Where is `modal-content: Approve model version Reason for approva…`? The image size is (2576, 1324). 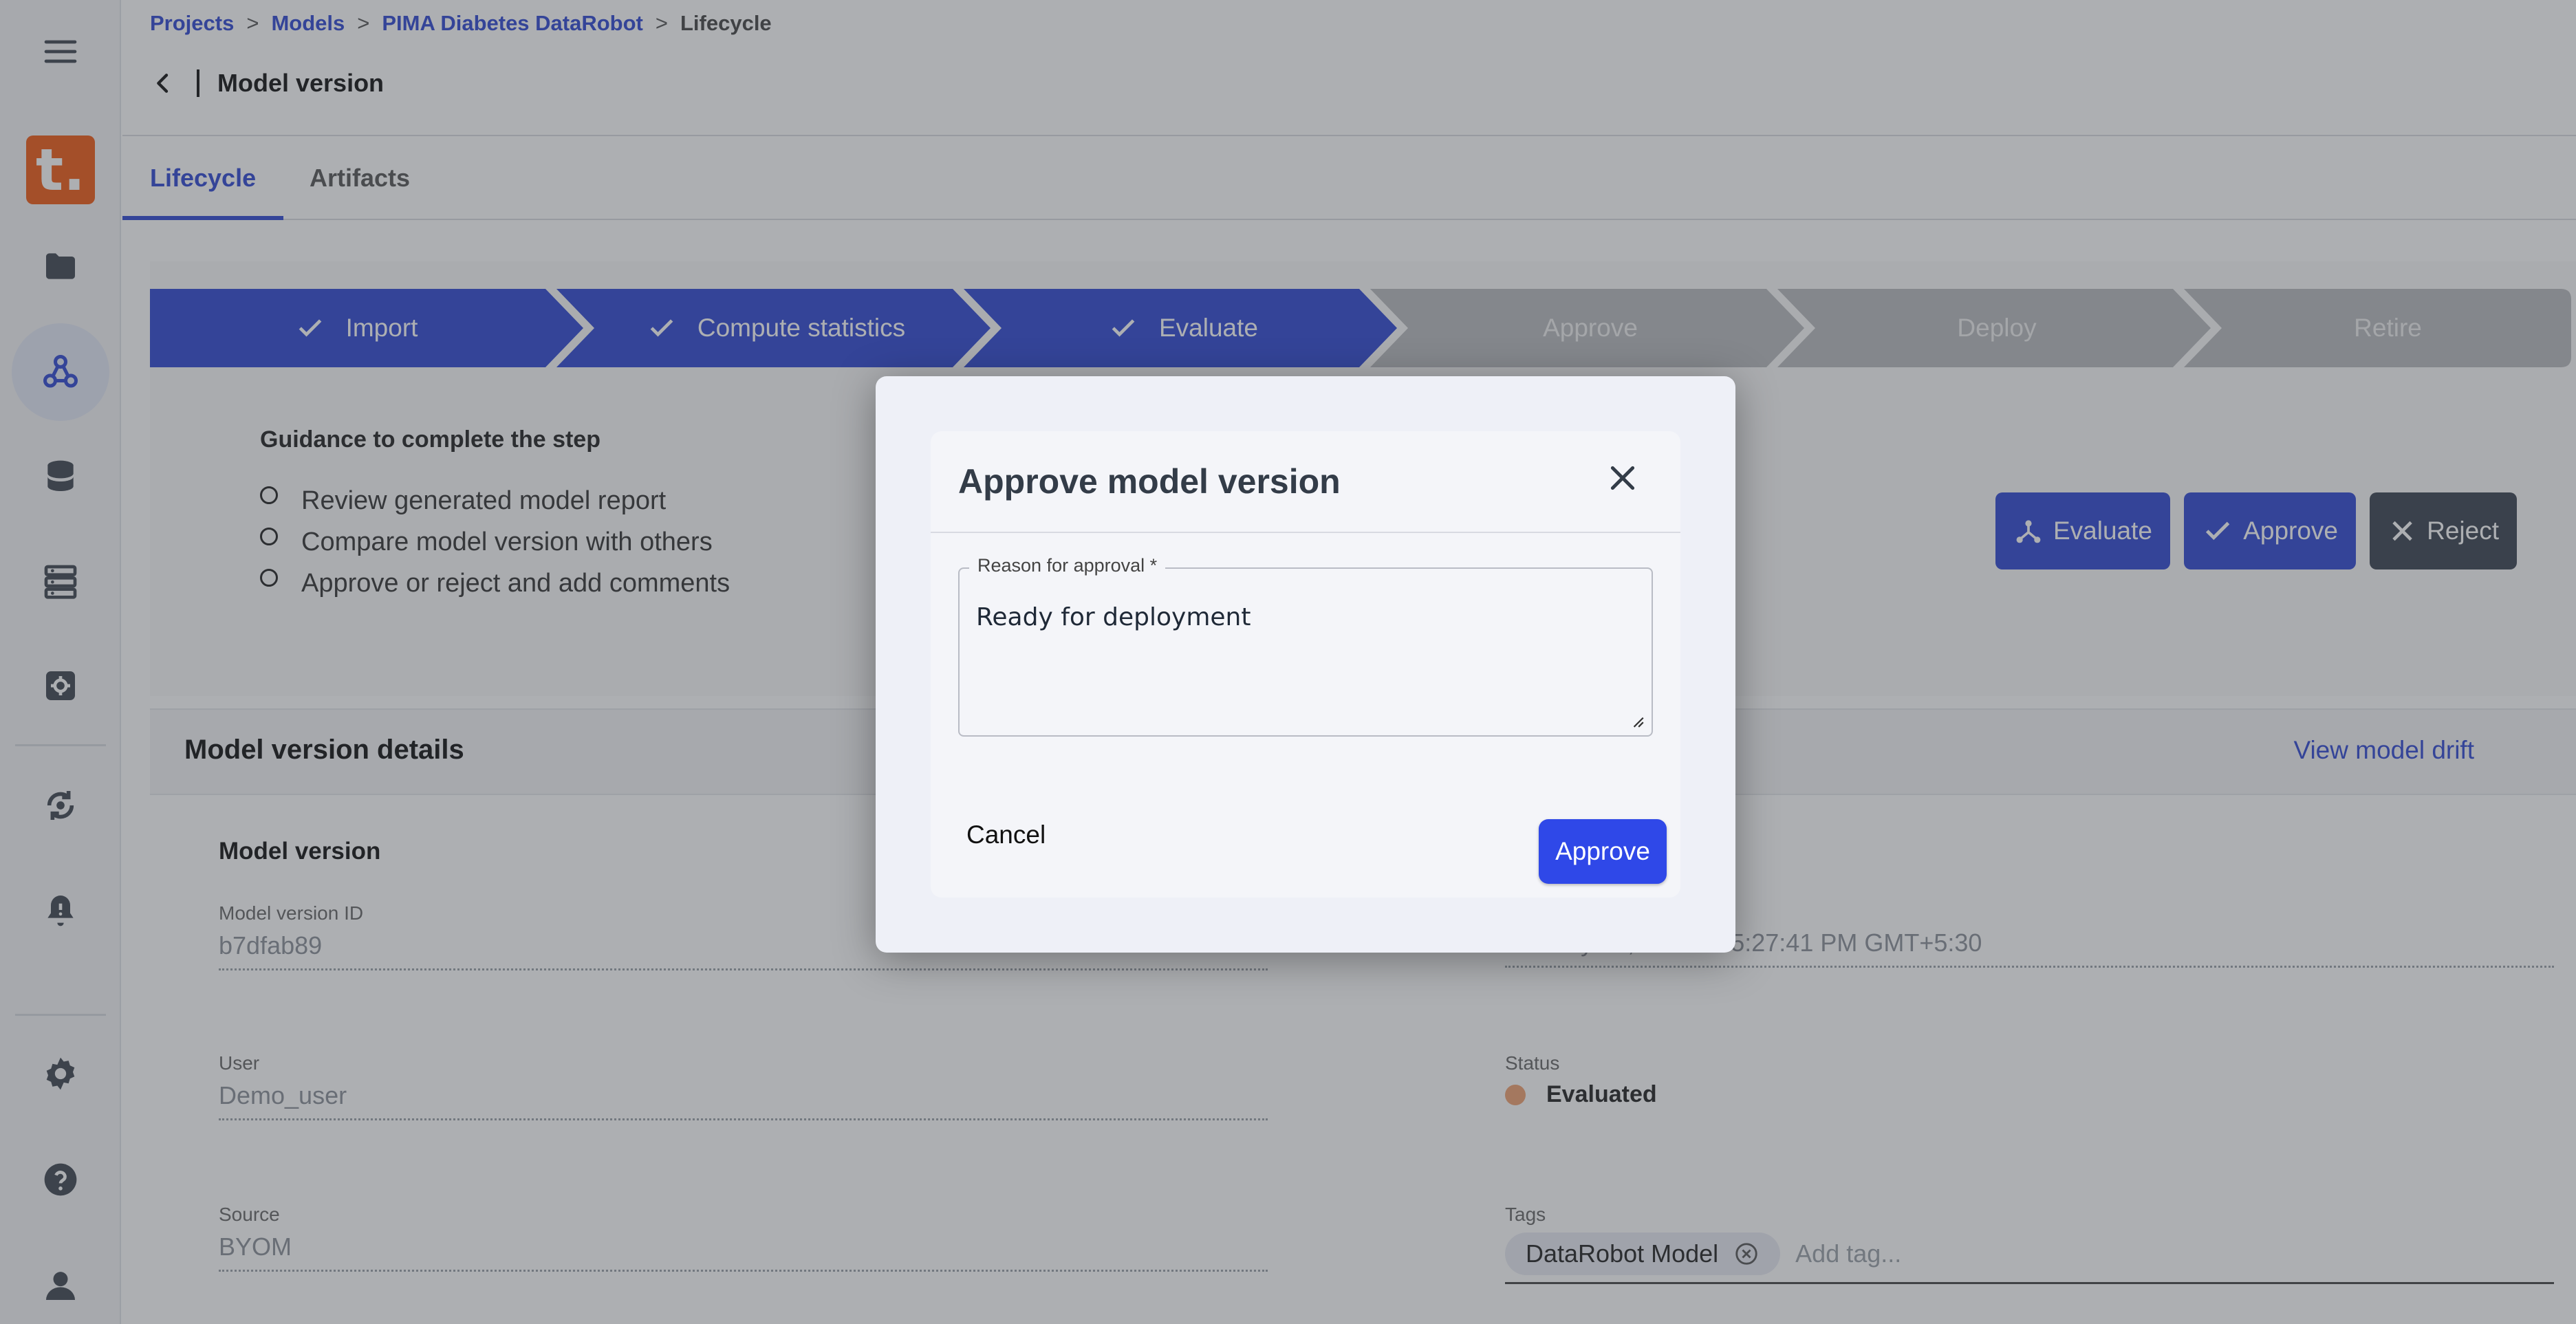
modal-content: Approve model version Reason for approva… is located at coordinates (1305, 665).